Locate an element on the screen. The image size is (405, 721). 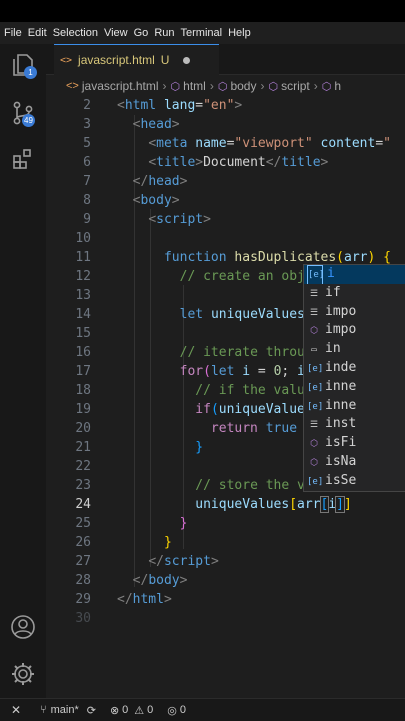
line-number: 16 is located at coordinates (83, 352).